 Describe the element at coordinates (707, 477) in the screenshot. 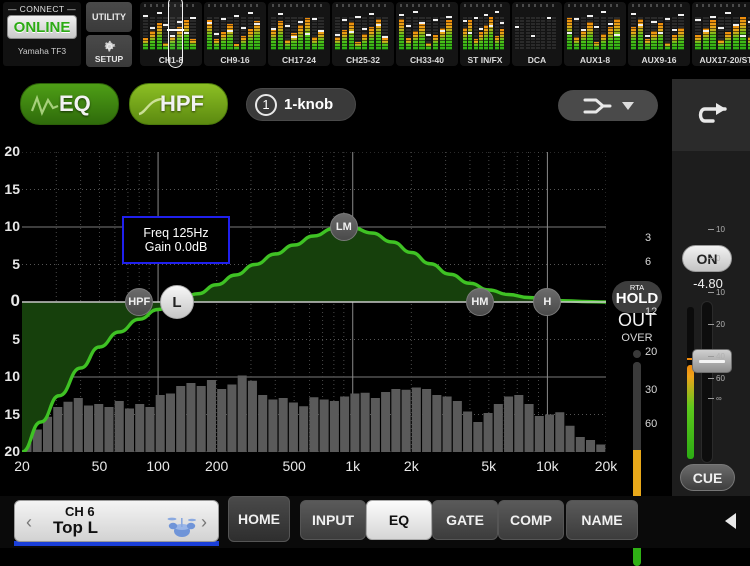

I see `cue-button: CUE` at that location.